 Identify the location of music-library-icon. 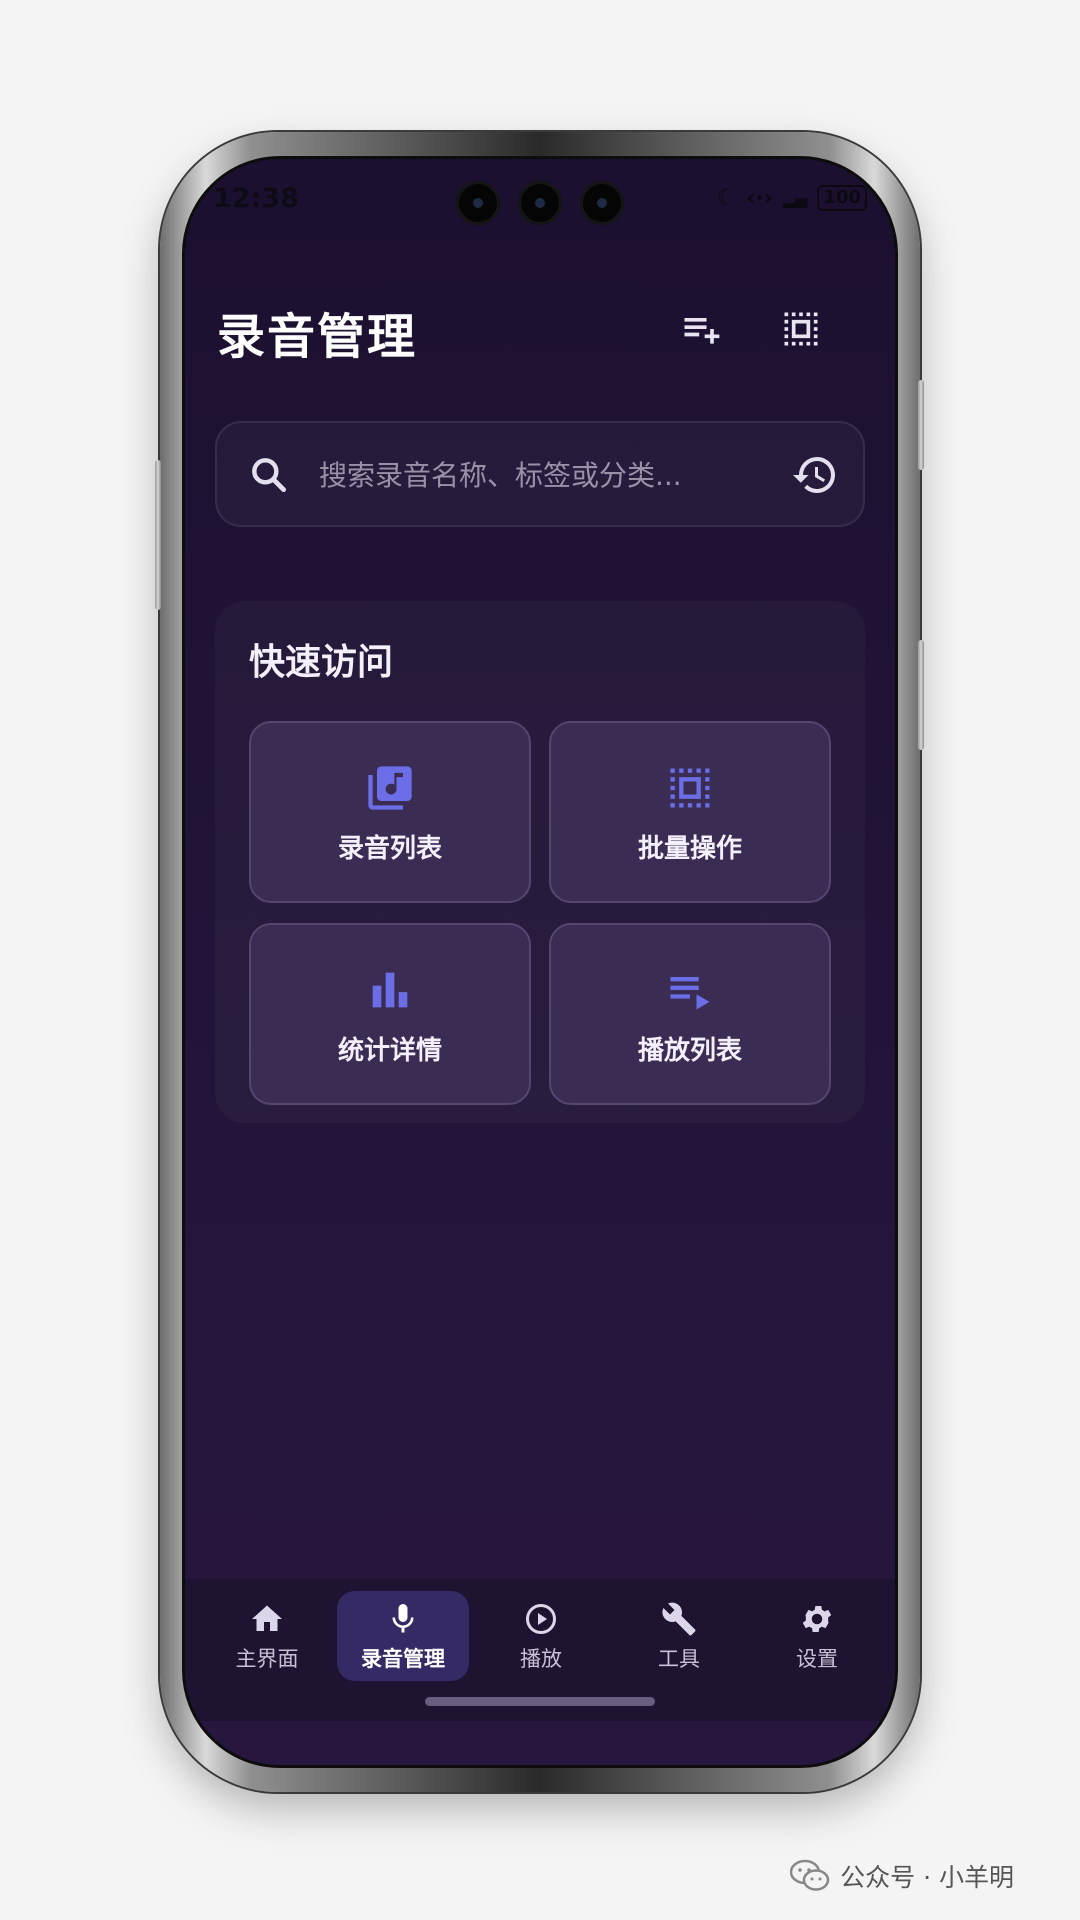
(390, 788).